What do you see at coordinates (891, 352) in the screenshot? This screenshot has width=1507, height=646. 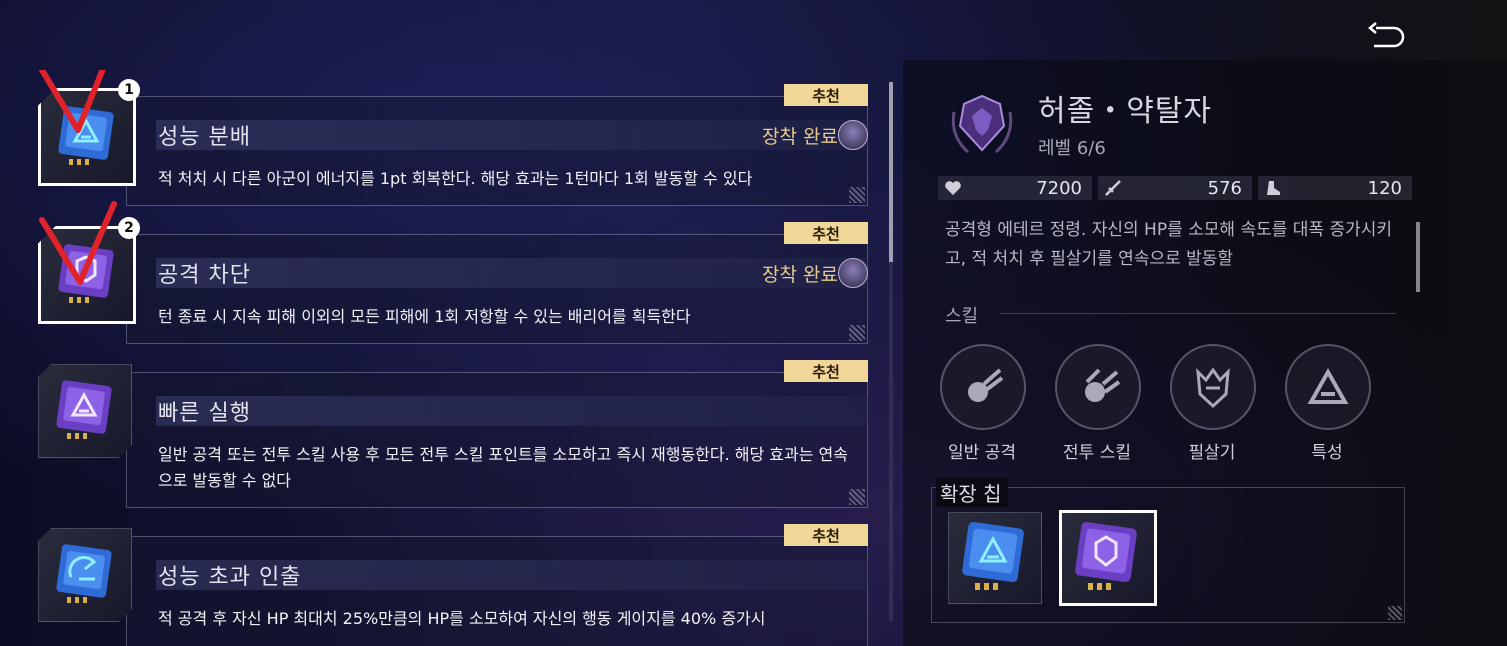 I see `list-scrollbar` at bounding box center [891, 352].